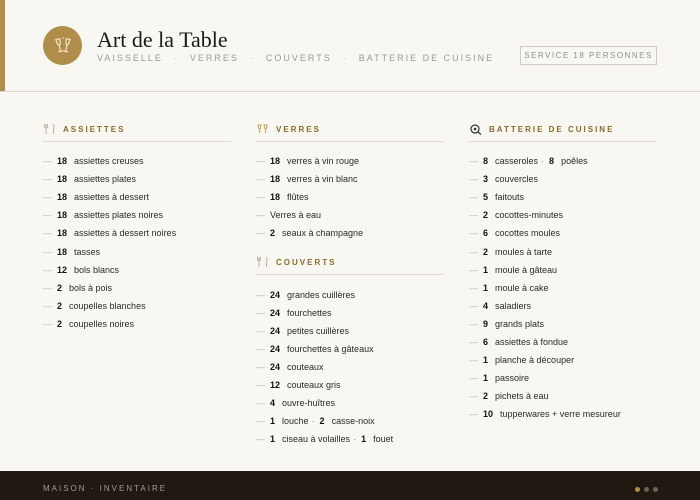 This screenshot has width=700, height=500. I want to click on section-divider, so click(350, 141).